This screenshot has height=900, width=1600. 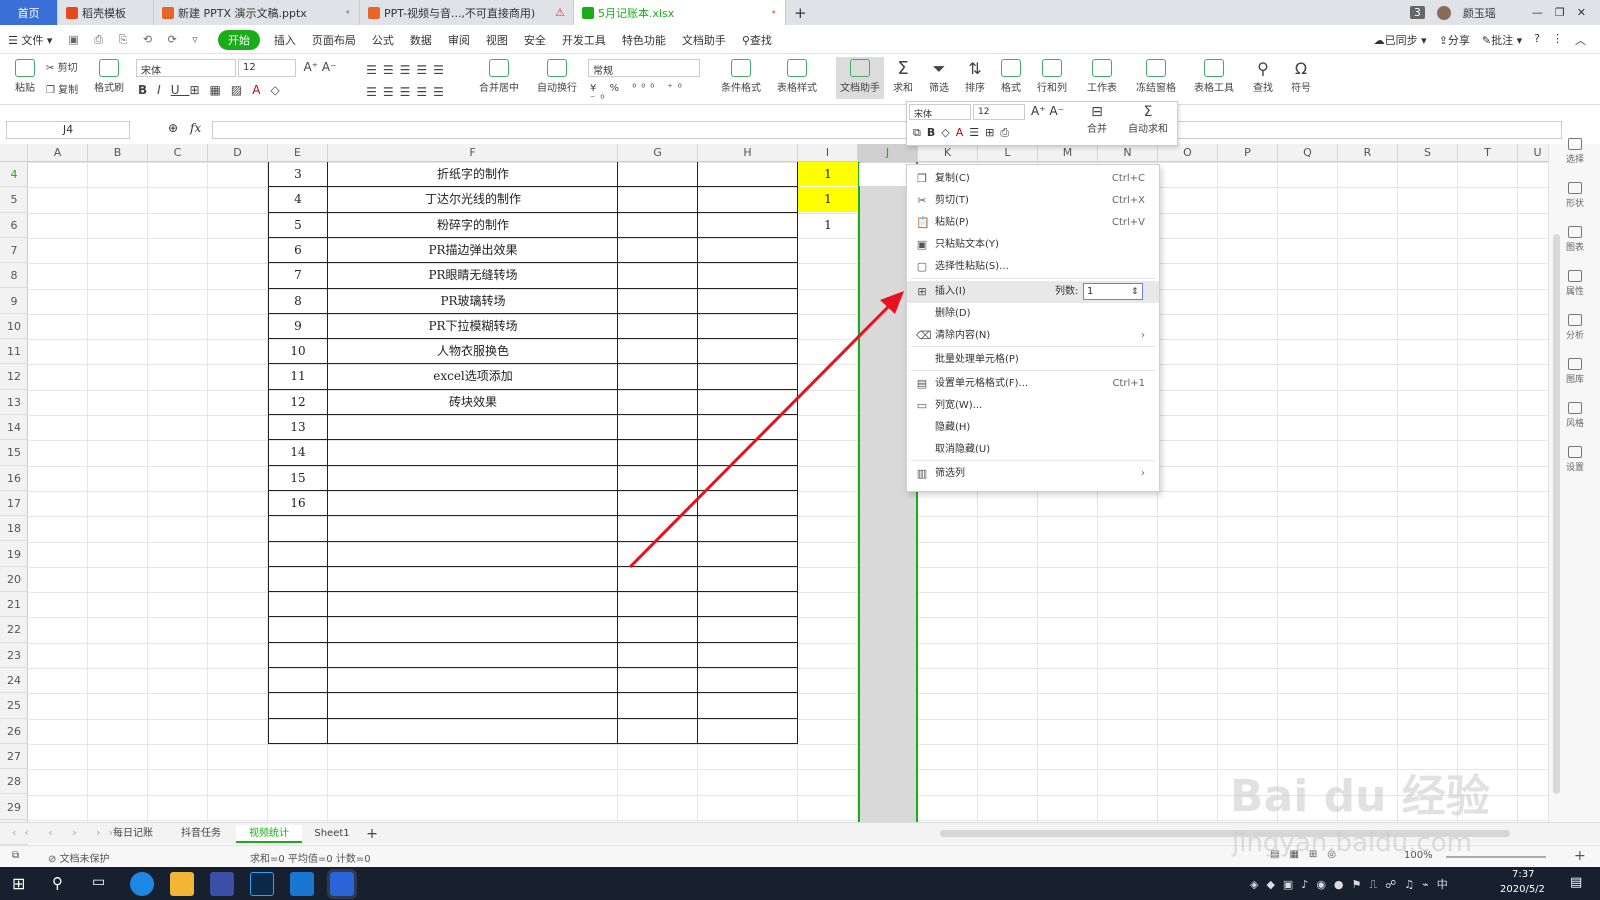 I want to click on context-menu-item-8: 批量处理单元格(P), so click(x=1033, y=360).